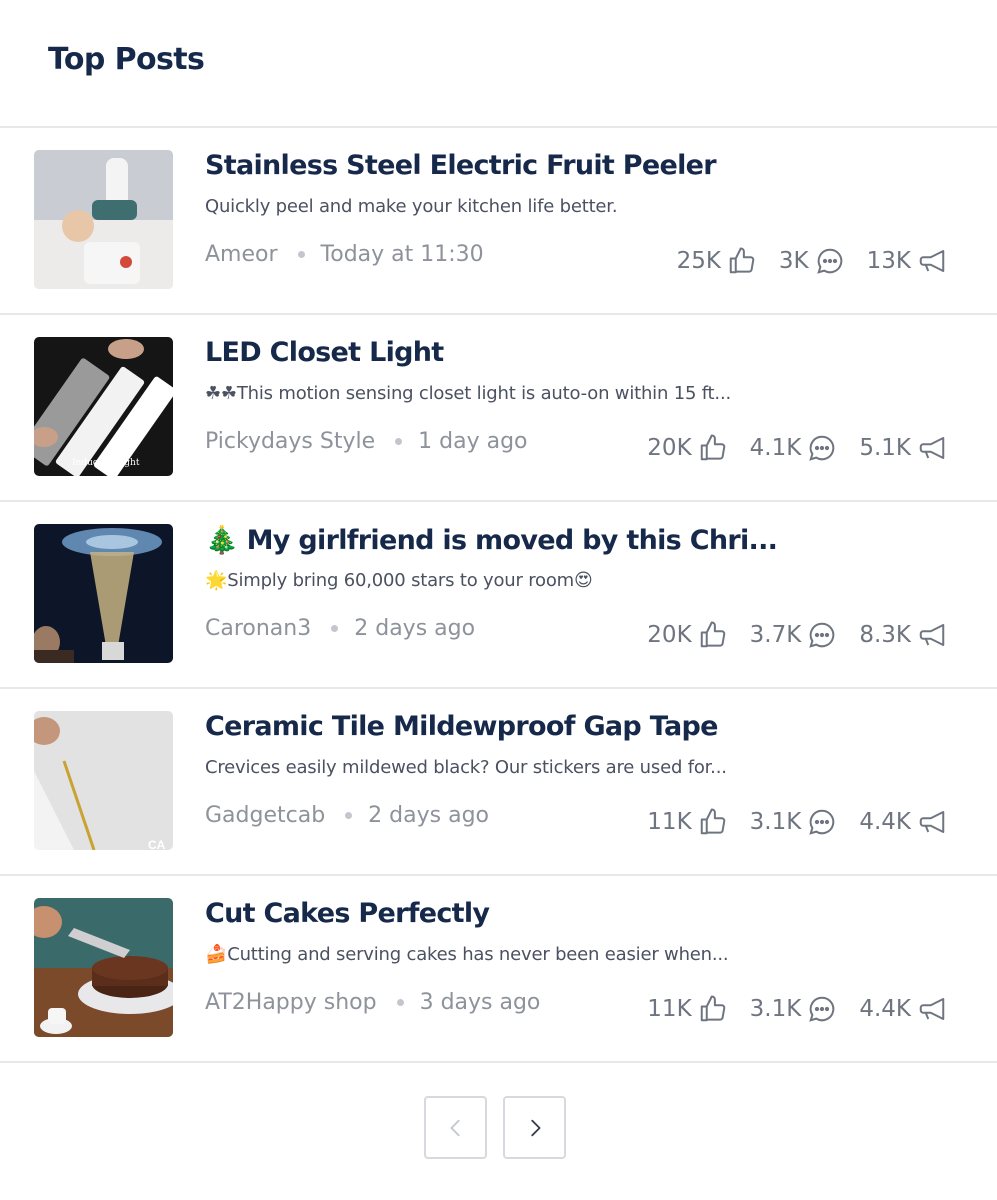 This screenshot has width=997, height=1200. Describe the element at coordinates (258, 628) in the screenshot. I see `post-author: Caronan3` at that location.